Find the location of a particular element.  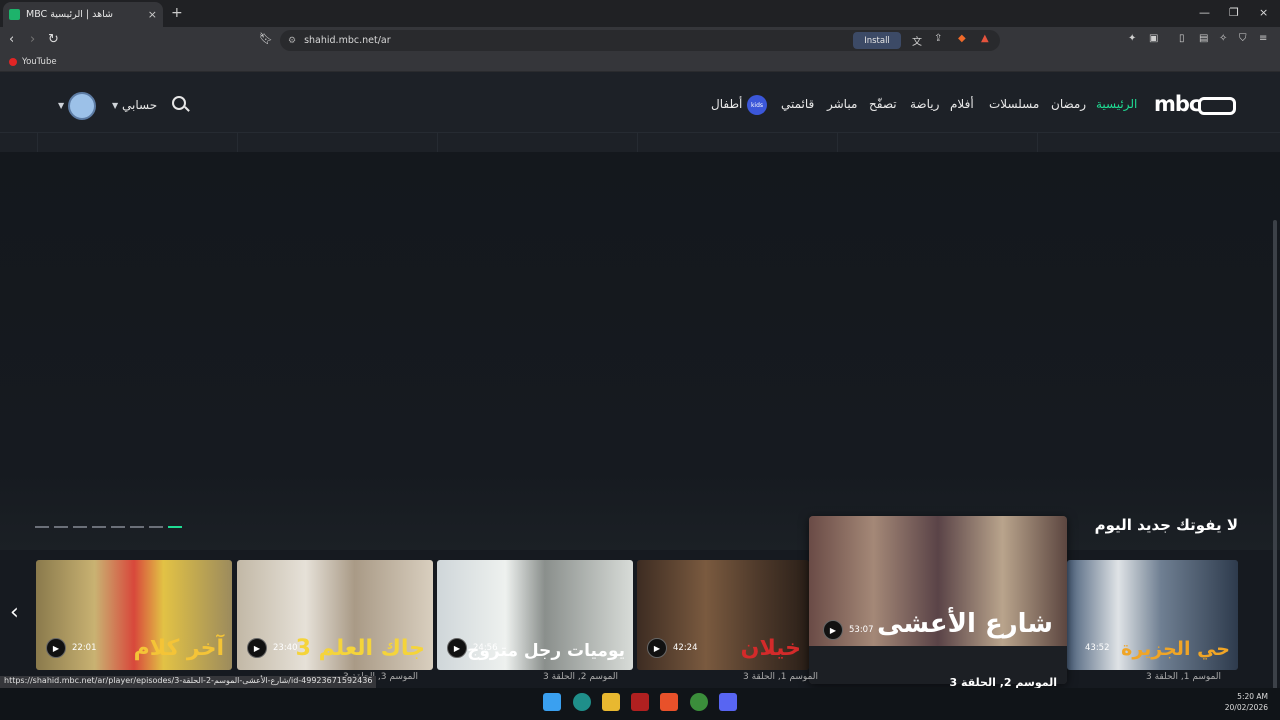

brave-rewards-icon: ▲ is located at coordinates (985, 38).